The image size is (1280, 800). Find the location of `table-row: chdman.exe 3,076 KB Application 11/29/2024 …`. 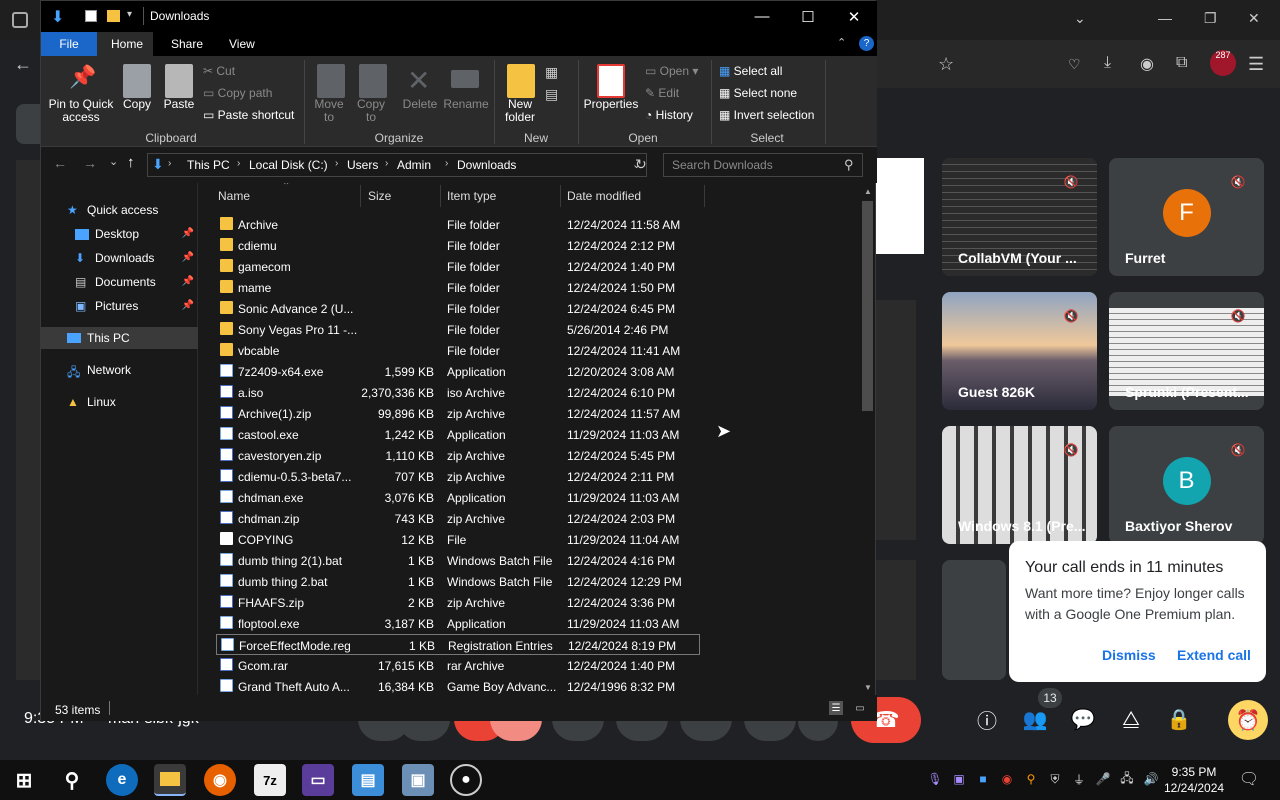

table-row: chdman.exe 3,076 KB Application 11/29/2024 … is located at coordinates (458, 497).